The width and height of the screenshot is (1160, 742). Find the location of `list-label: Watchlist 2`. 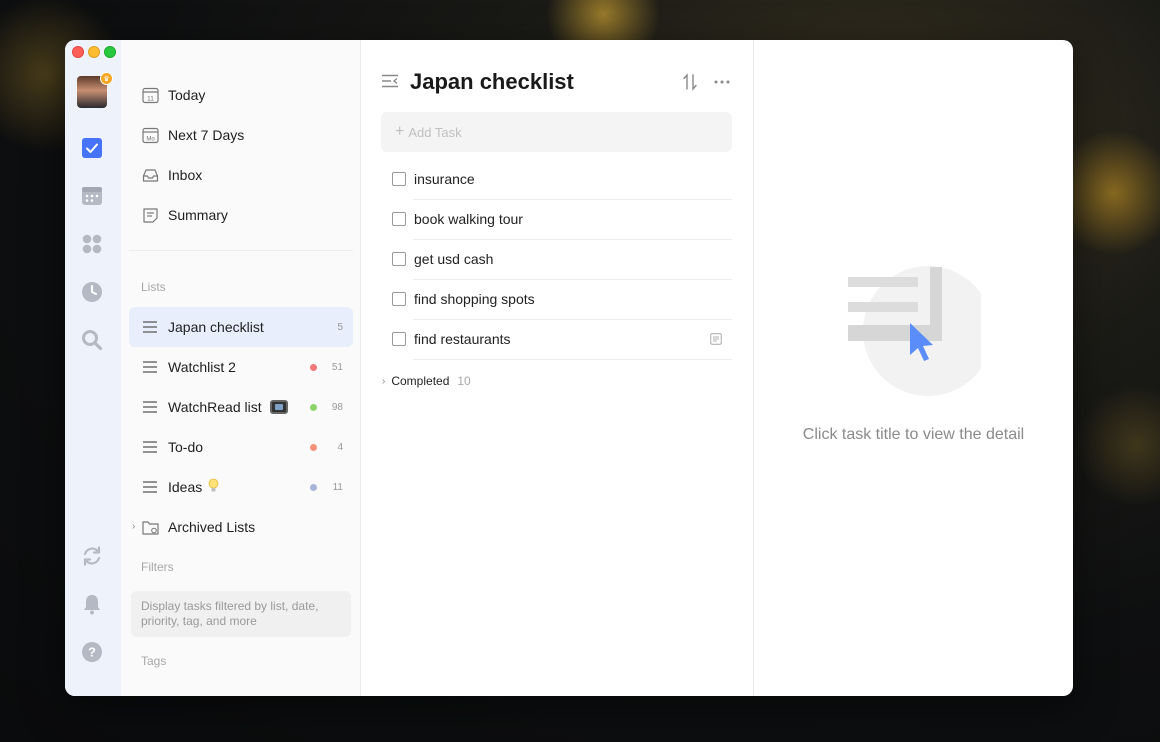

list-label: Watchlist 2 is located at coordinates (202, 367).